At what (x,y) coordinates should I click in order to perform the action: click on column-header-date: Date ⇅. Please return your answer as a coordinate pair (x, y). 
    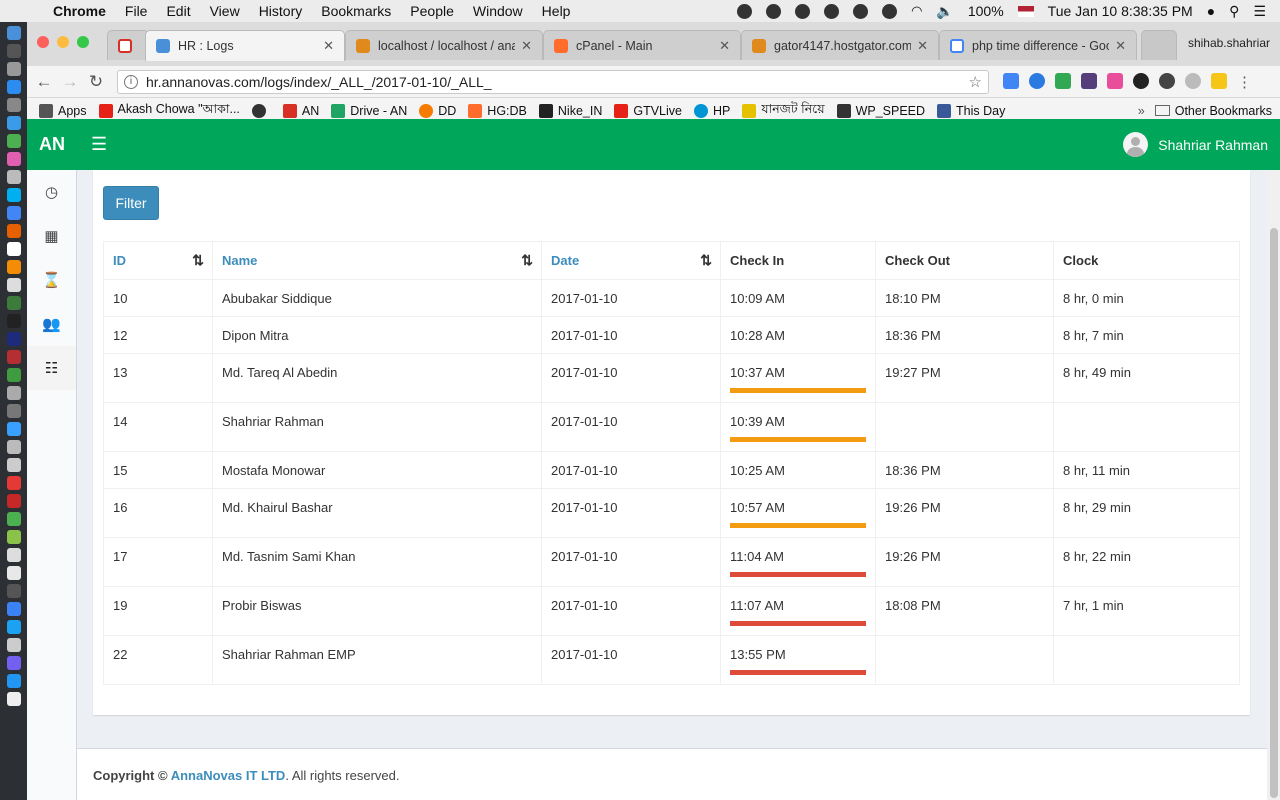
    Looking at the image, I should click on (631, 260).